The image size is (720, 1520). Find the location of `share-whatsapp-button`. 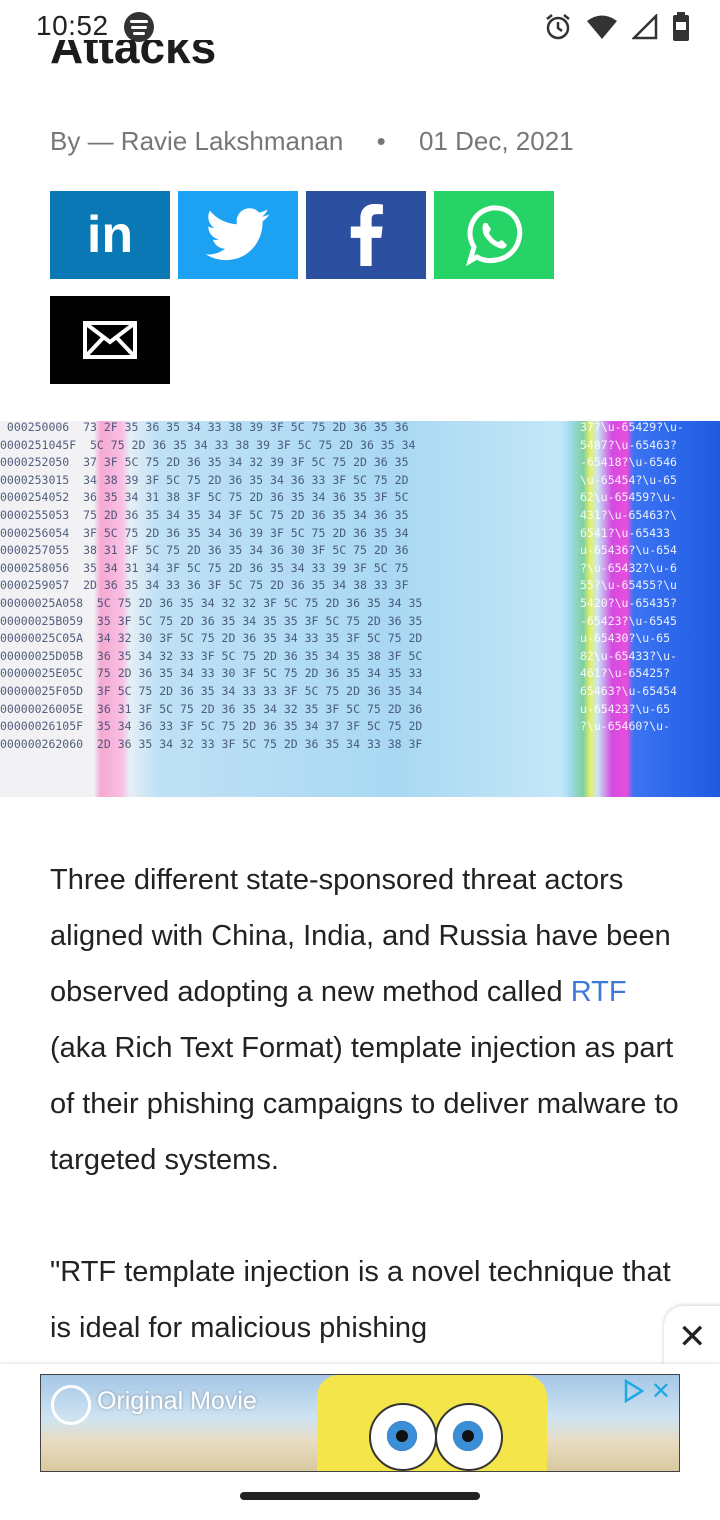

share-whatsapp-button is located at coordinates (494, 235).